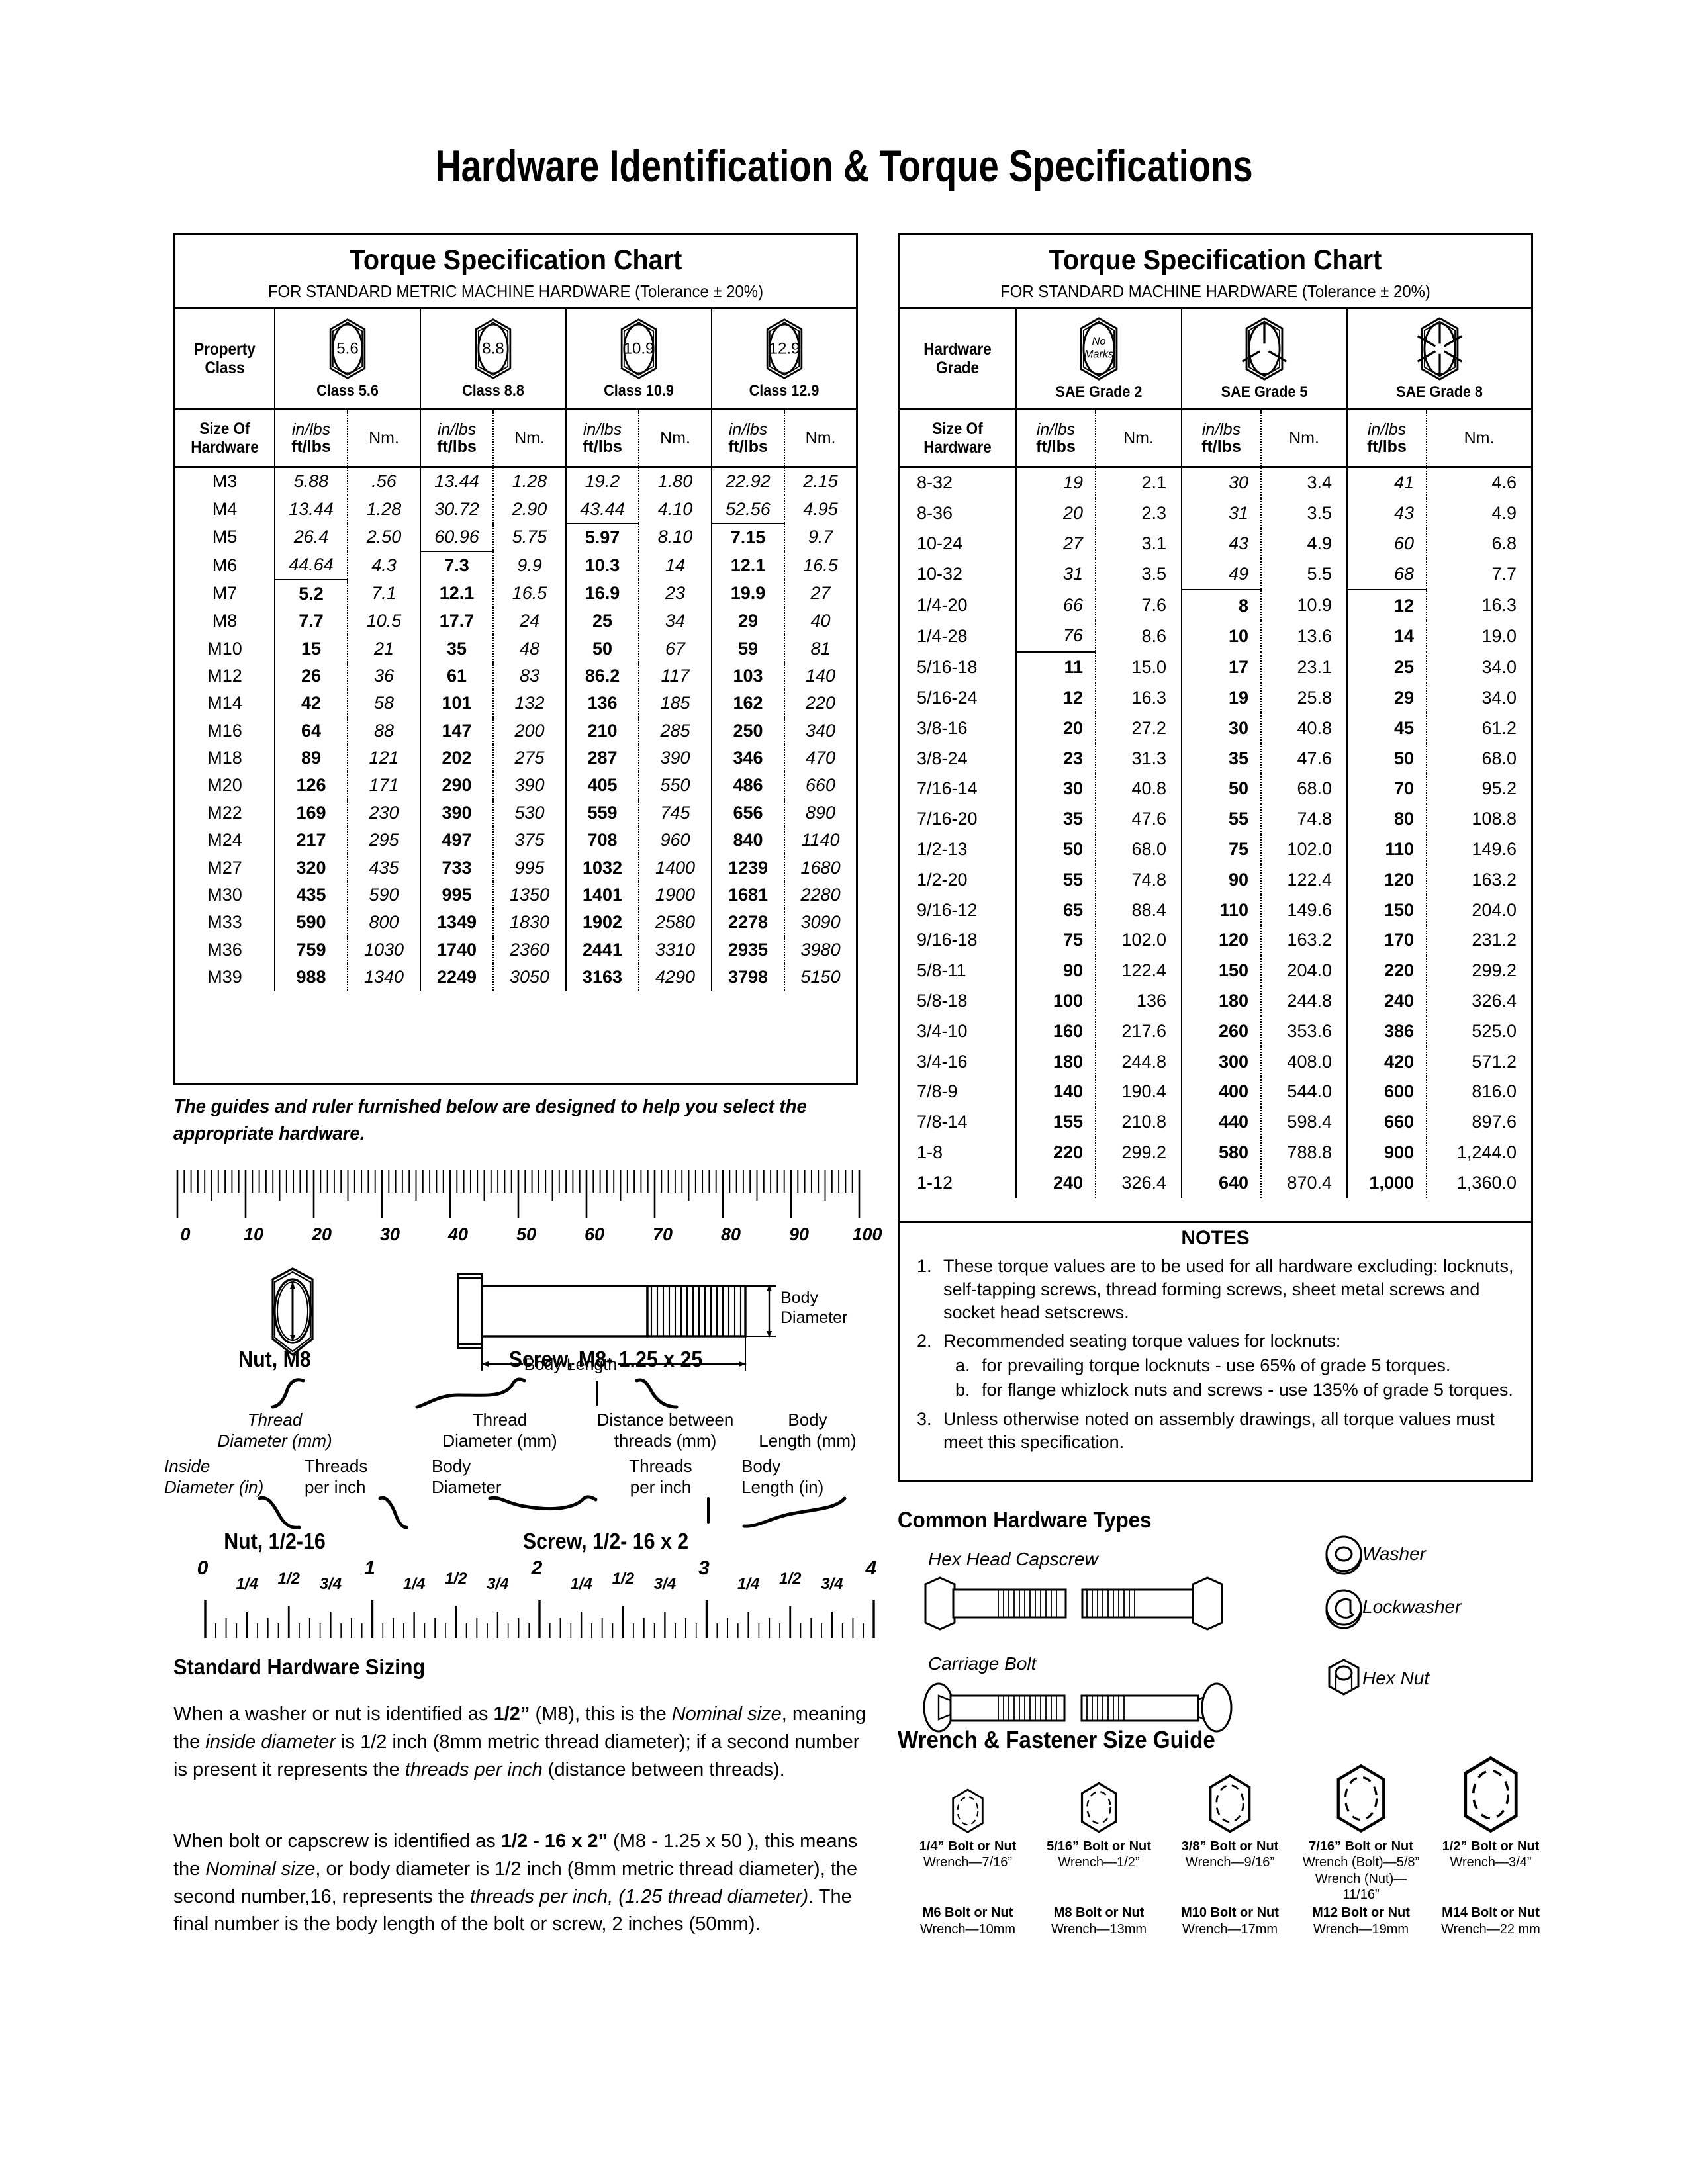 The height and width of the screenshot is (2184, 1688). I want to click on metric-unit-inlbs-ftlbs: in/lbs ft/lbs, so click(748, 439).